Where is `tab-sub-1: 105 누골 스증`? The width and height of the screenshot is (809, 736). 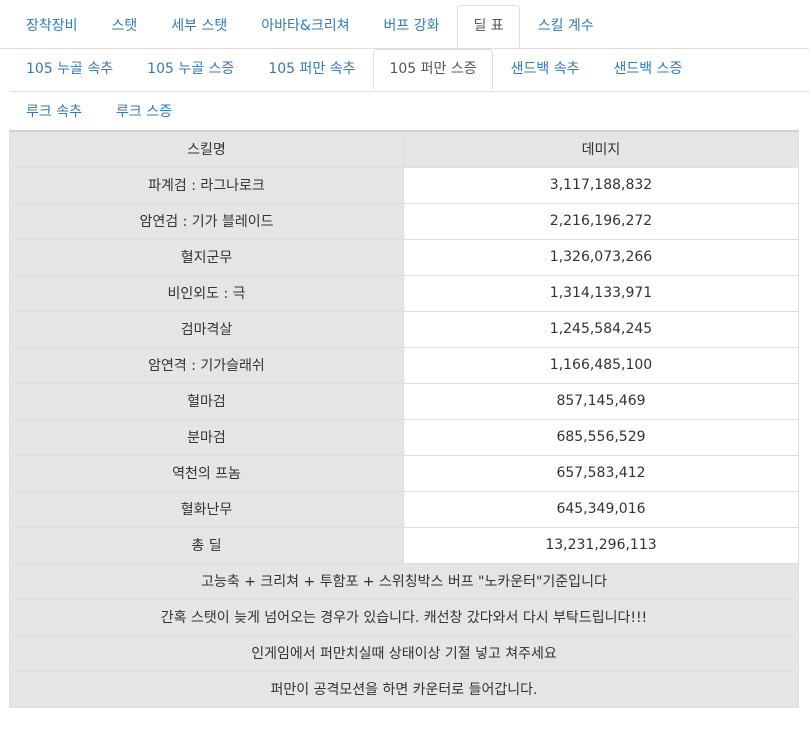 tab-sub-1: 105 누골 스증 is located at coordinates (190, 69).